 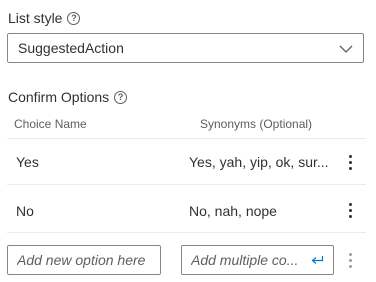 I want to click on new-option-placeholder: Add new option here, so click(x=81, y=260).